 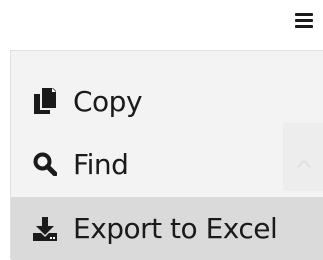 What do you see at coordinates (45, 101) in the screenshot?
I see `copy-icon` at bounding box center [45, 101].